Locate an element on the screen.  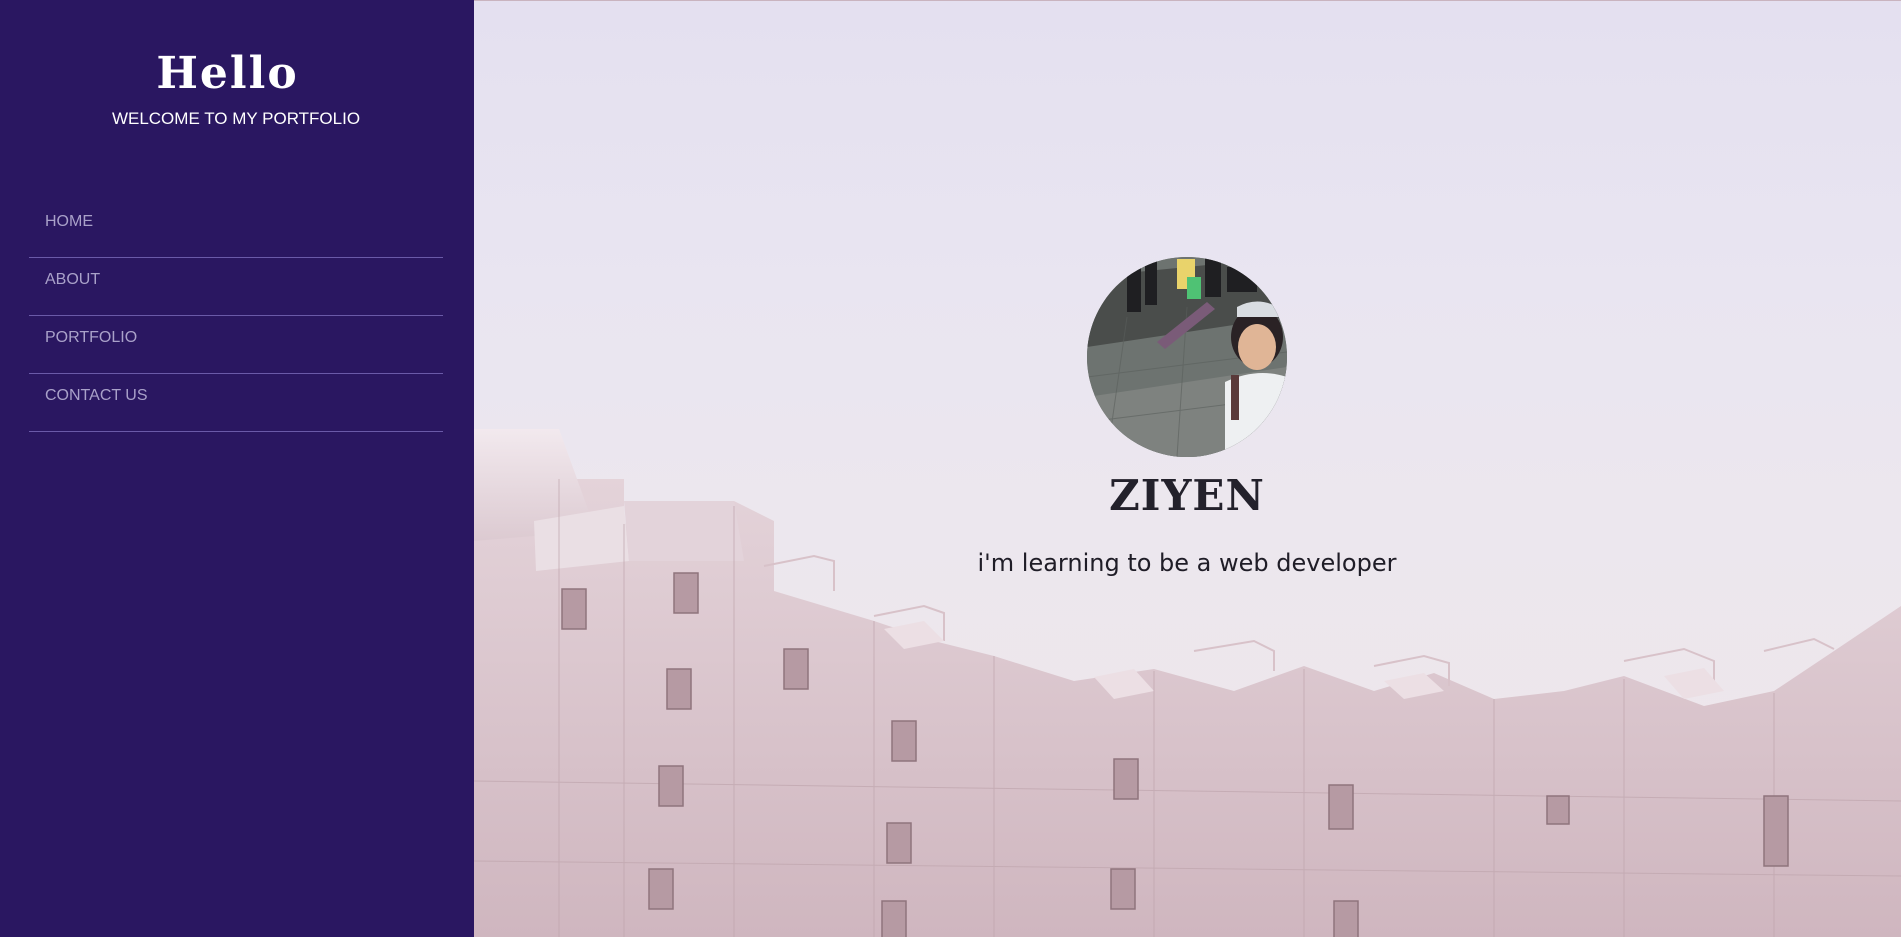
sidebar-title: Hello is located at coordinates (227, 73).